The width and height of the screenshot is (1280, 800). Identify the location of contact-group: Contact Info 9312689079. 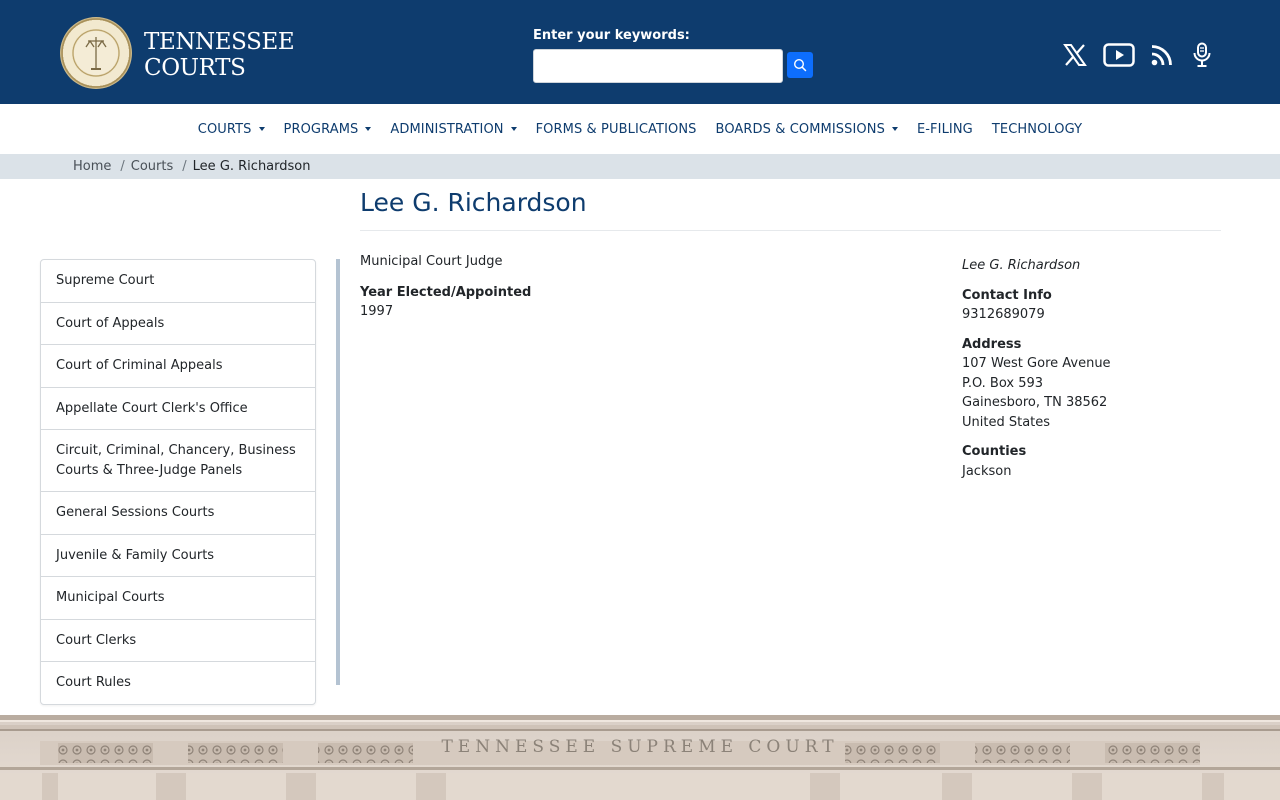
(1092, 305).